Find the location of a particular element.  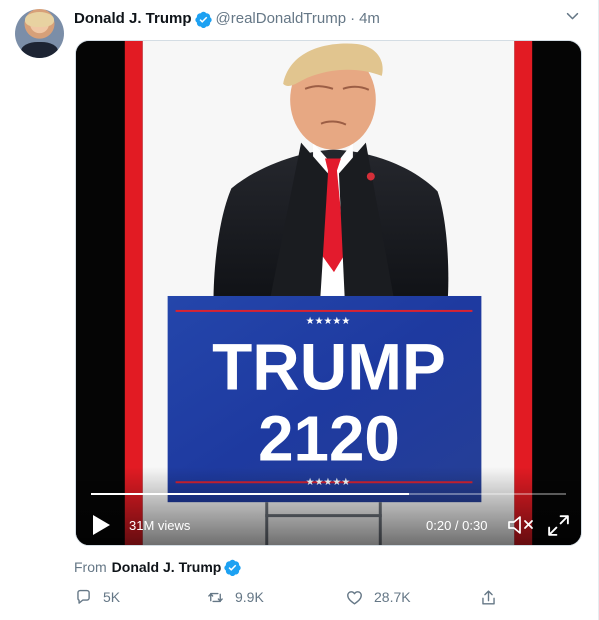

sign-stars-top: ★★★★★ is located at coordinates (328, 321).